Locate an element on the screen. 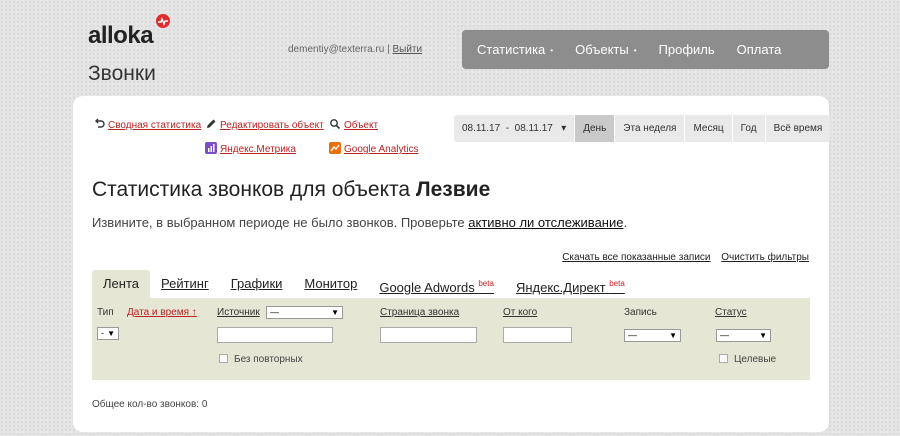  sort-arrow-icon: ↑ is located at coordinates (194, 312).